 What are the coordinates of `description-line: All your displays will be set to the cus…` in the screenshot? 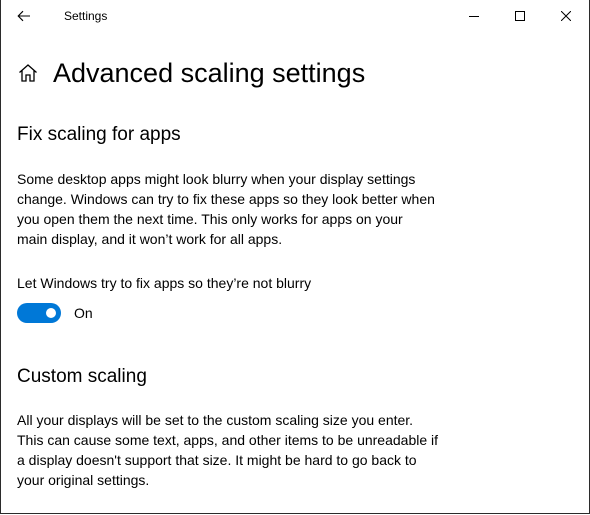 It's located at (215, 420).